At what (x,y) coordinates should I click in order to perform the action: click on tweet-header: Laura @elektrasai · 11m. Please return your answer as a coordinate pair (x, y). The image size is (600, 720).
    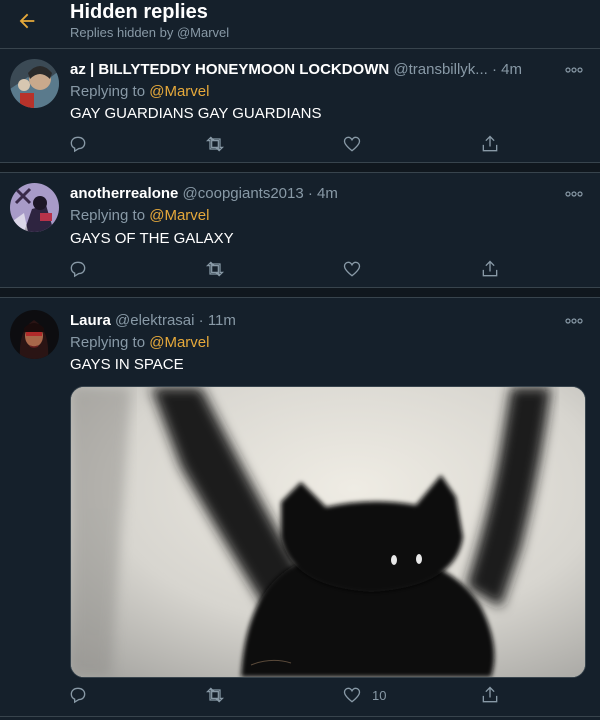
    Looking at the image, I should click on (153, 321).